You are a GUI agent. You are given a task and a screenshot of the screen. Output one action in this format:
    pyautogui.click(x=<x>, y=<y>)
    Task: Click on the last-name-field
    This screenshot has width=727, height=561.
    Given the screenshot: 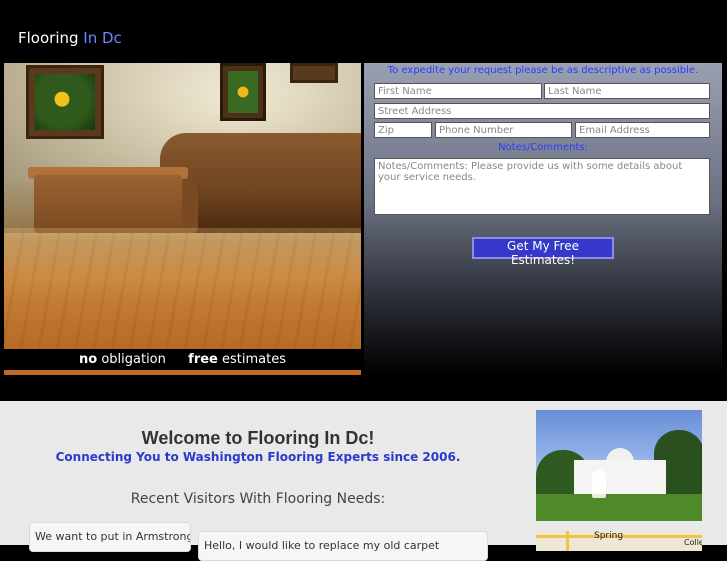 What is the action you would take?
    pyautogui.click(x=627, y=91)
    